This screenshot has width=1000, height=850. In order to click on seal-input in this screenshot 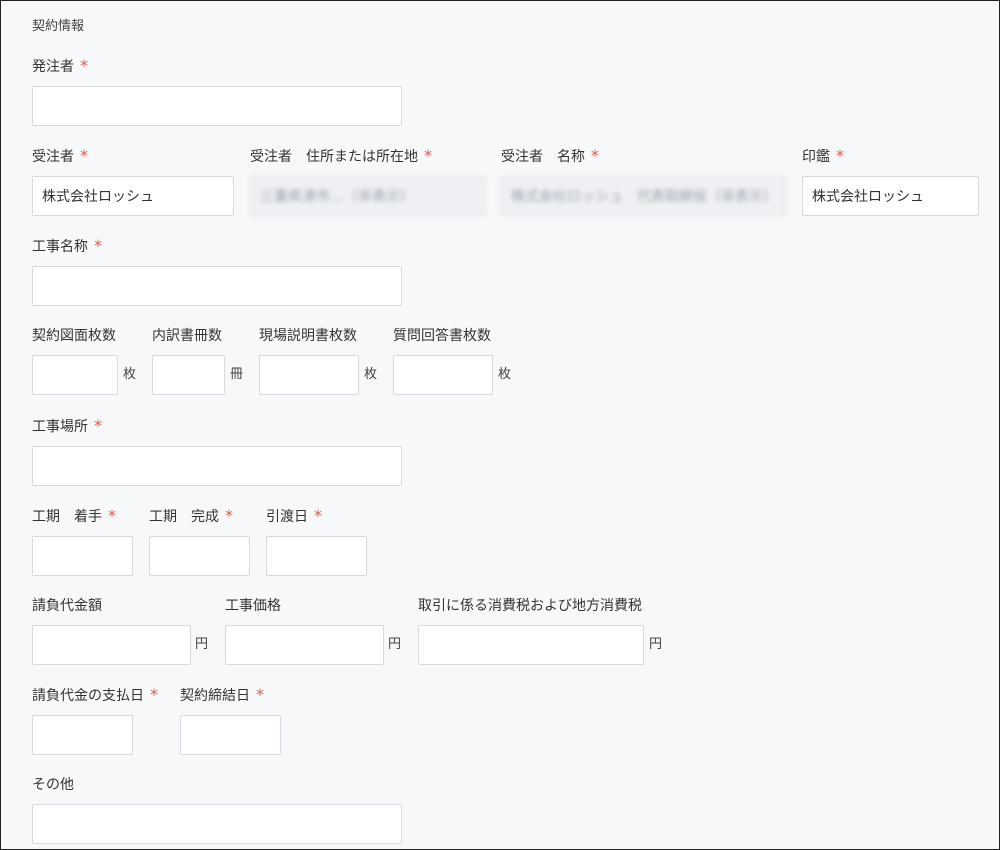, I will do `click(890, 196)`.